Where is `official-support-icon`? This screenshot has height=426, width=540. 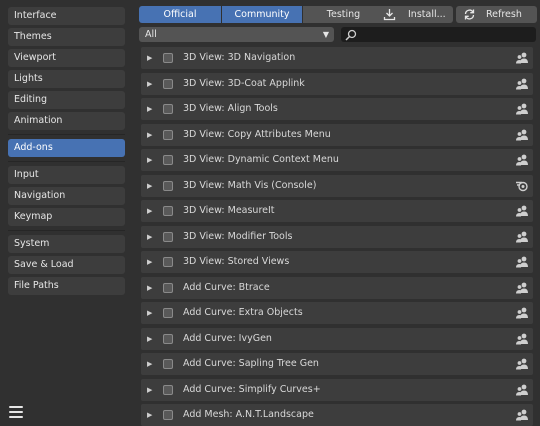 official-support-icon is located at coordinates (522, 186).